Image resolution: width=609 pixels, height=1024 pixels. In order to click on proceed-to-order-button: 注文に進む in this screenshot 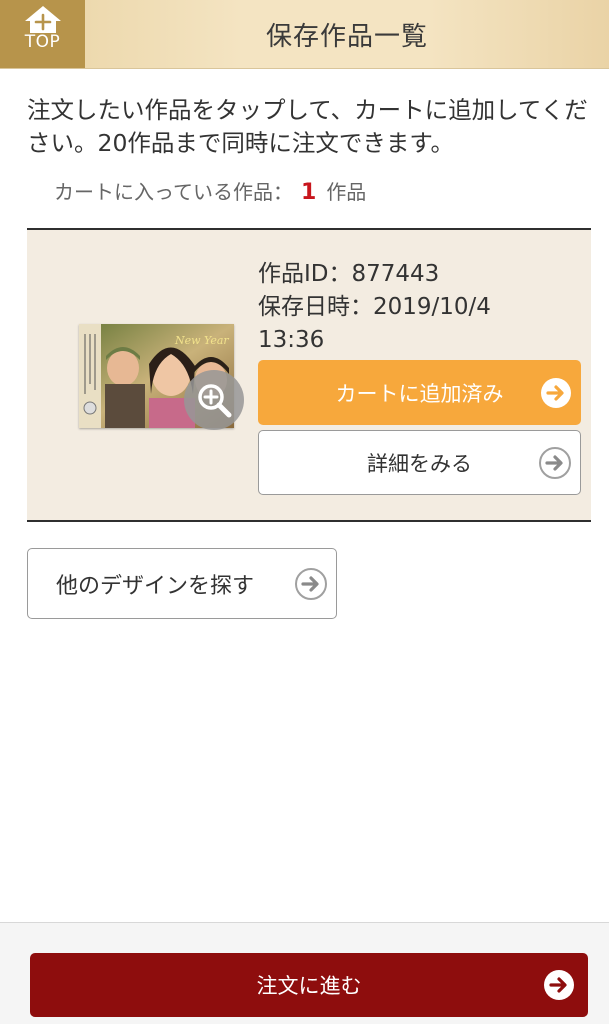, I will do `click(309, 985)`.